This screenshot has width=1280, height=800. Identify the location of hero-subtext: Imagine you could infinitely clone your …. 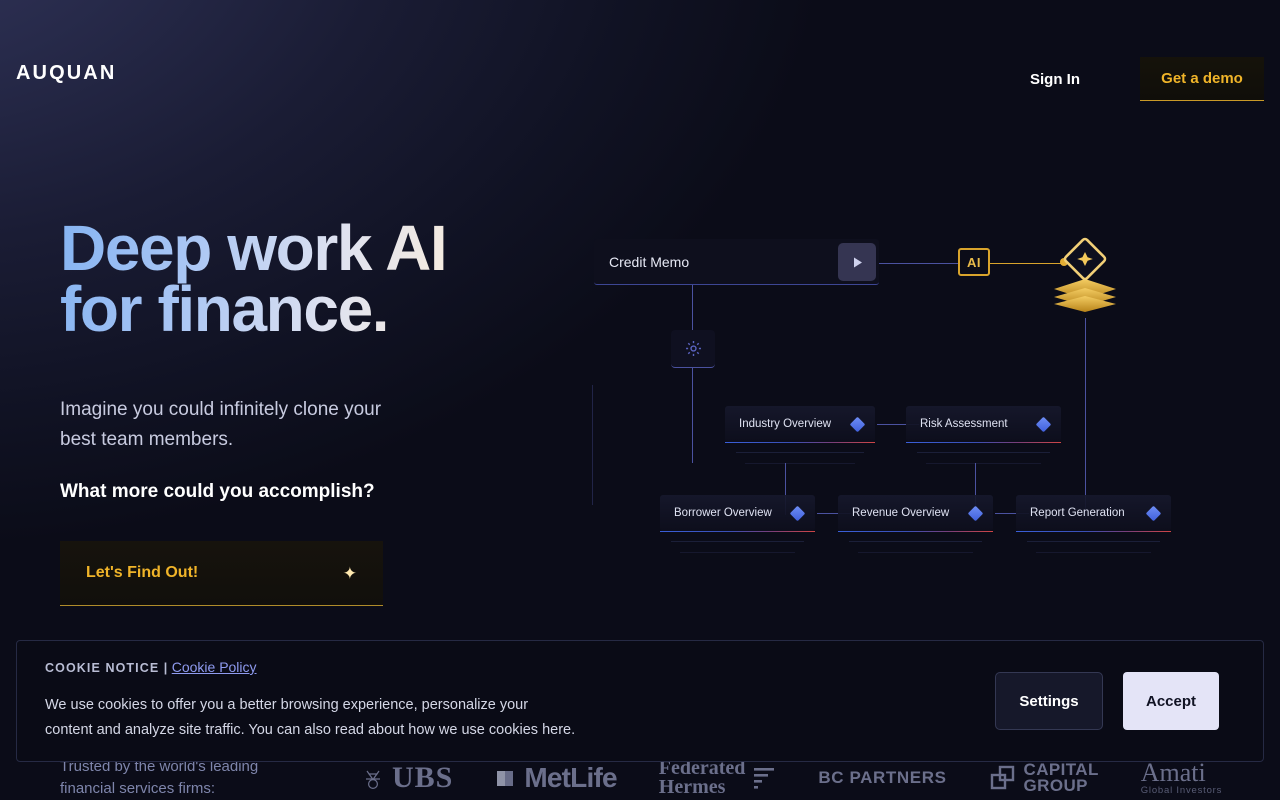
(221, 424).